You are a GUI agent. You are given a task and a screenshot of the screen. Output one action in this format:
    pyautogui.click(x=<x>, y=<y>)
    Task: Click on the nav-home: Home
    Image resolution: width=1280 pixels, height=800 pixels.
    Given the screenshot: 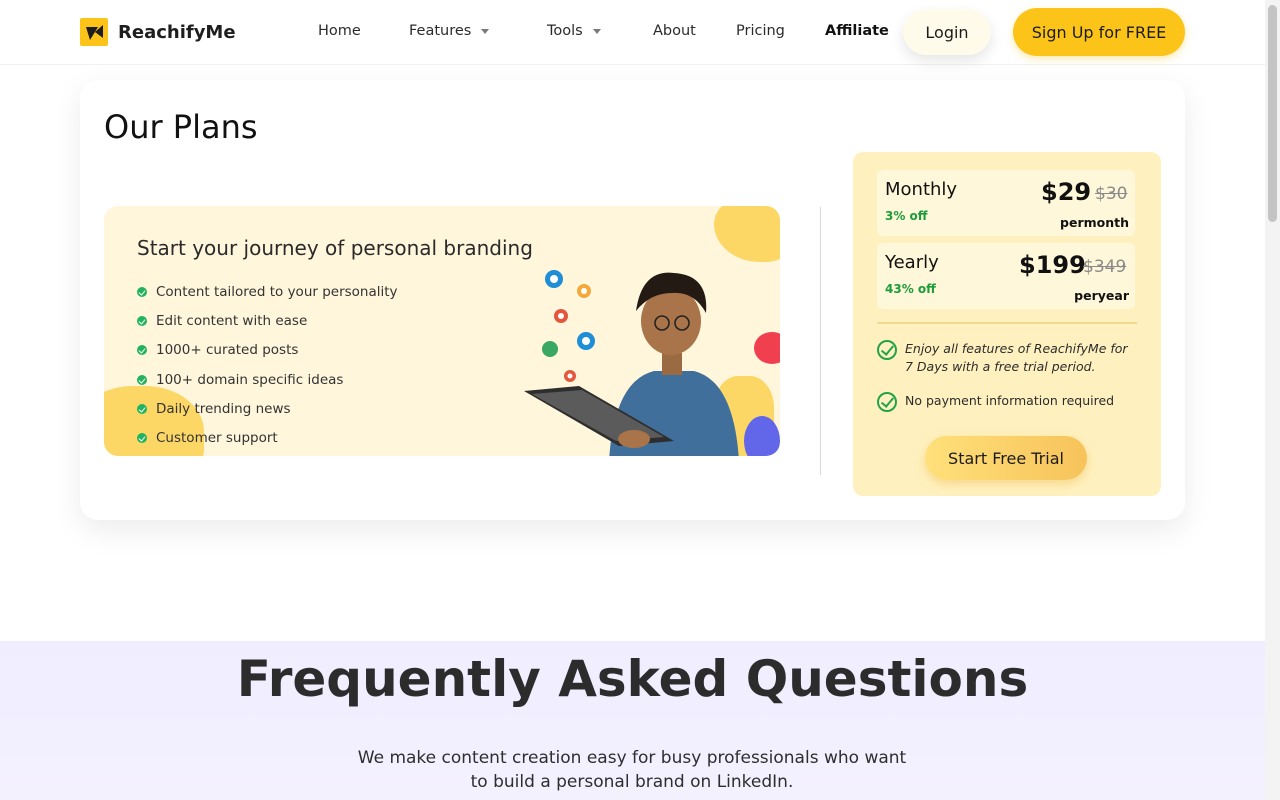 What is the action you would take?
    pyautogui.click(x=339, y=31)
    